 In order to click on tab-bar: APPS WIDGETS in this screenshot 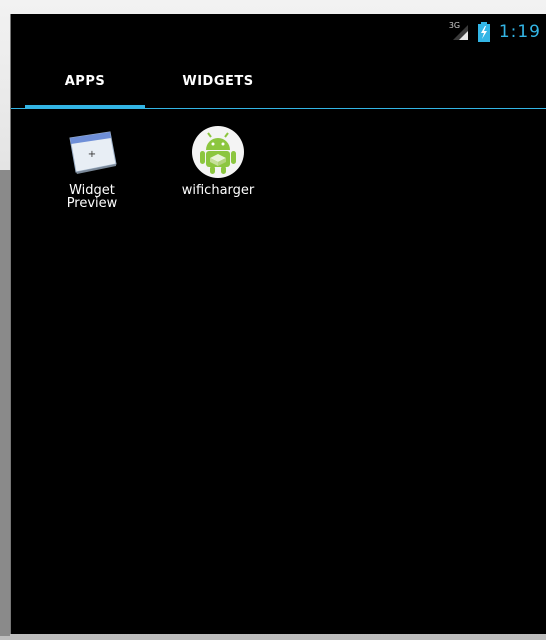, I will do `click(278, 82)`.